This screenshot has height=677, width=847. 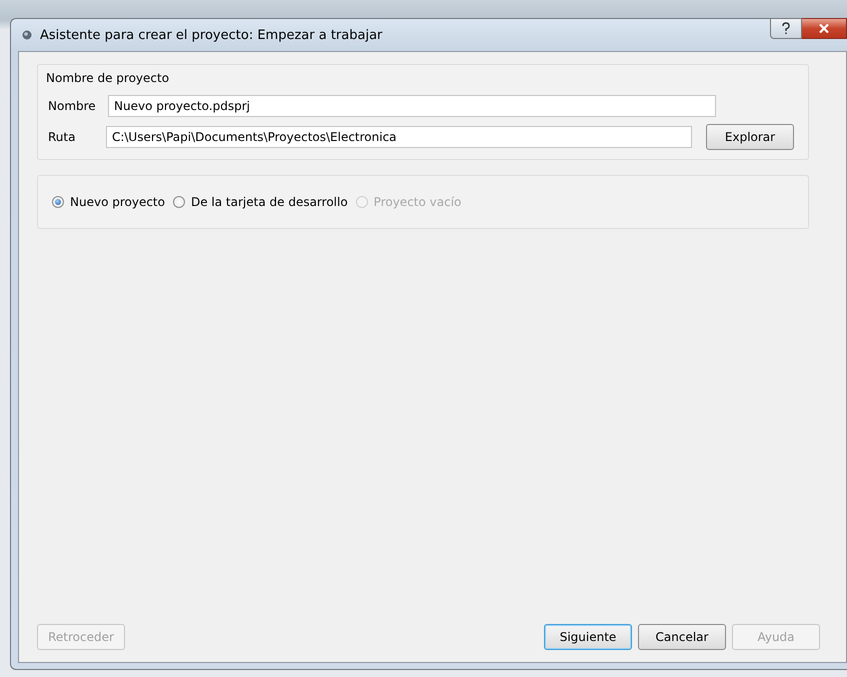 What do you see at coordinates (588, 637) in the screenshot?
I see `dialog-button: Siguiente` at bounding box center [588, 637].